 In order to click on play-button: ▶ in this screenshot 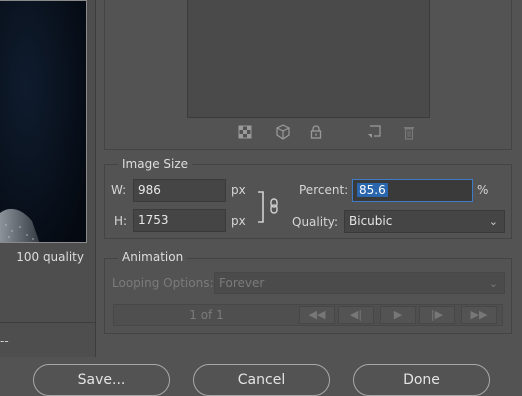, I will do `click(398, 315)`.